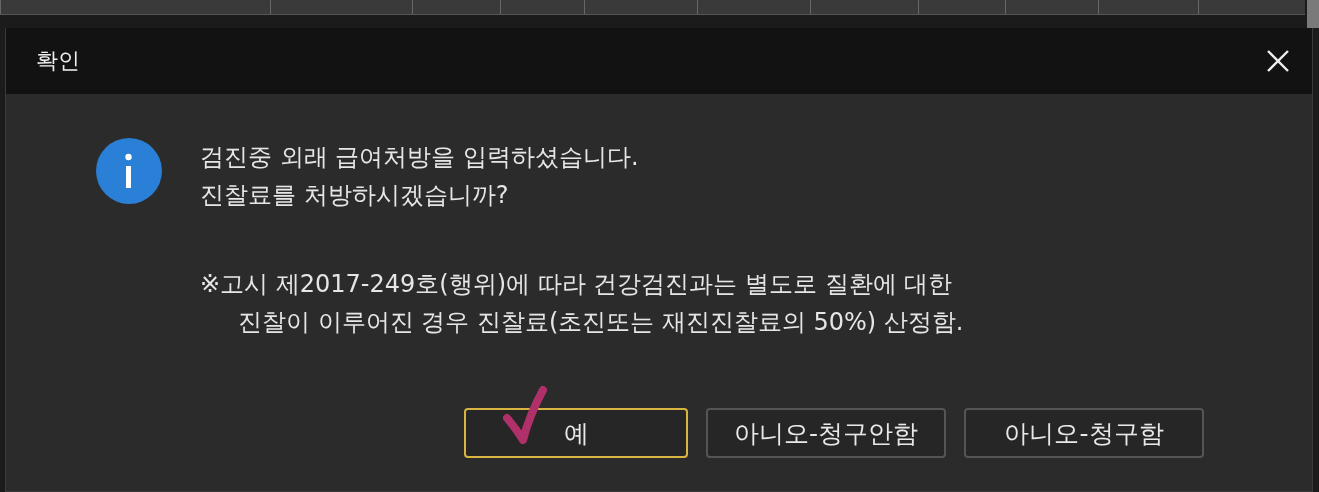 The image size is (1319, 492). What do you see at coordinates (1313, 14) in the screenshot?
I see `scrollbar` at bounding box center [1313, 14].